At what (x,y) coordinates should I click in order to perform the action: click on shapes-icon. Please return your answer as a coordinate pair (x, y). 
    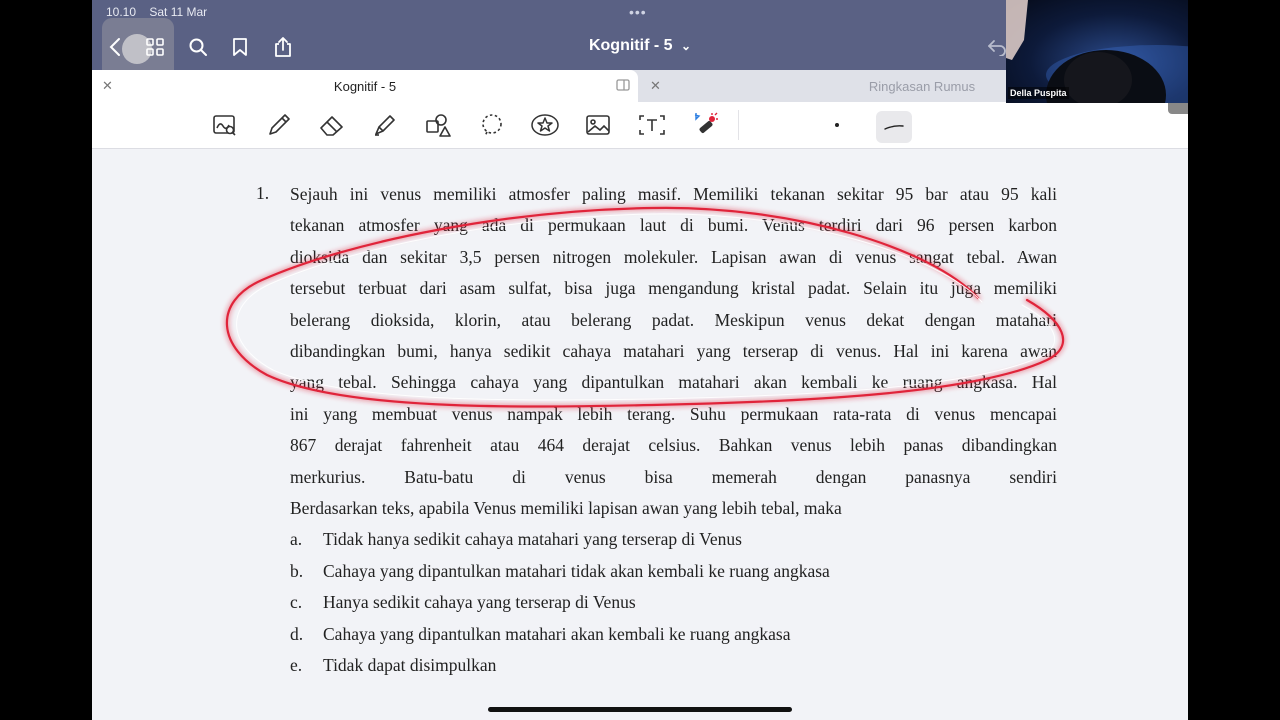
    Looking at the image, I should click on (438, 125).